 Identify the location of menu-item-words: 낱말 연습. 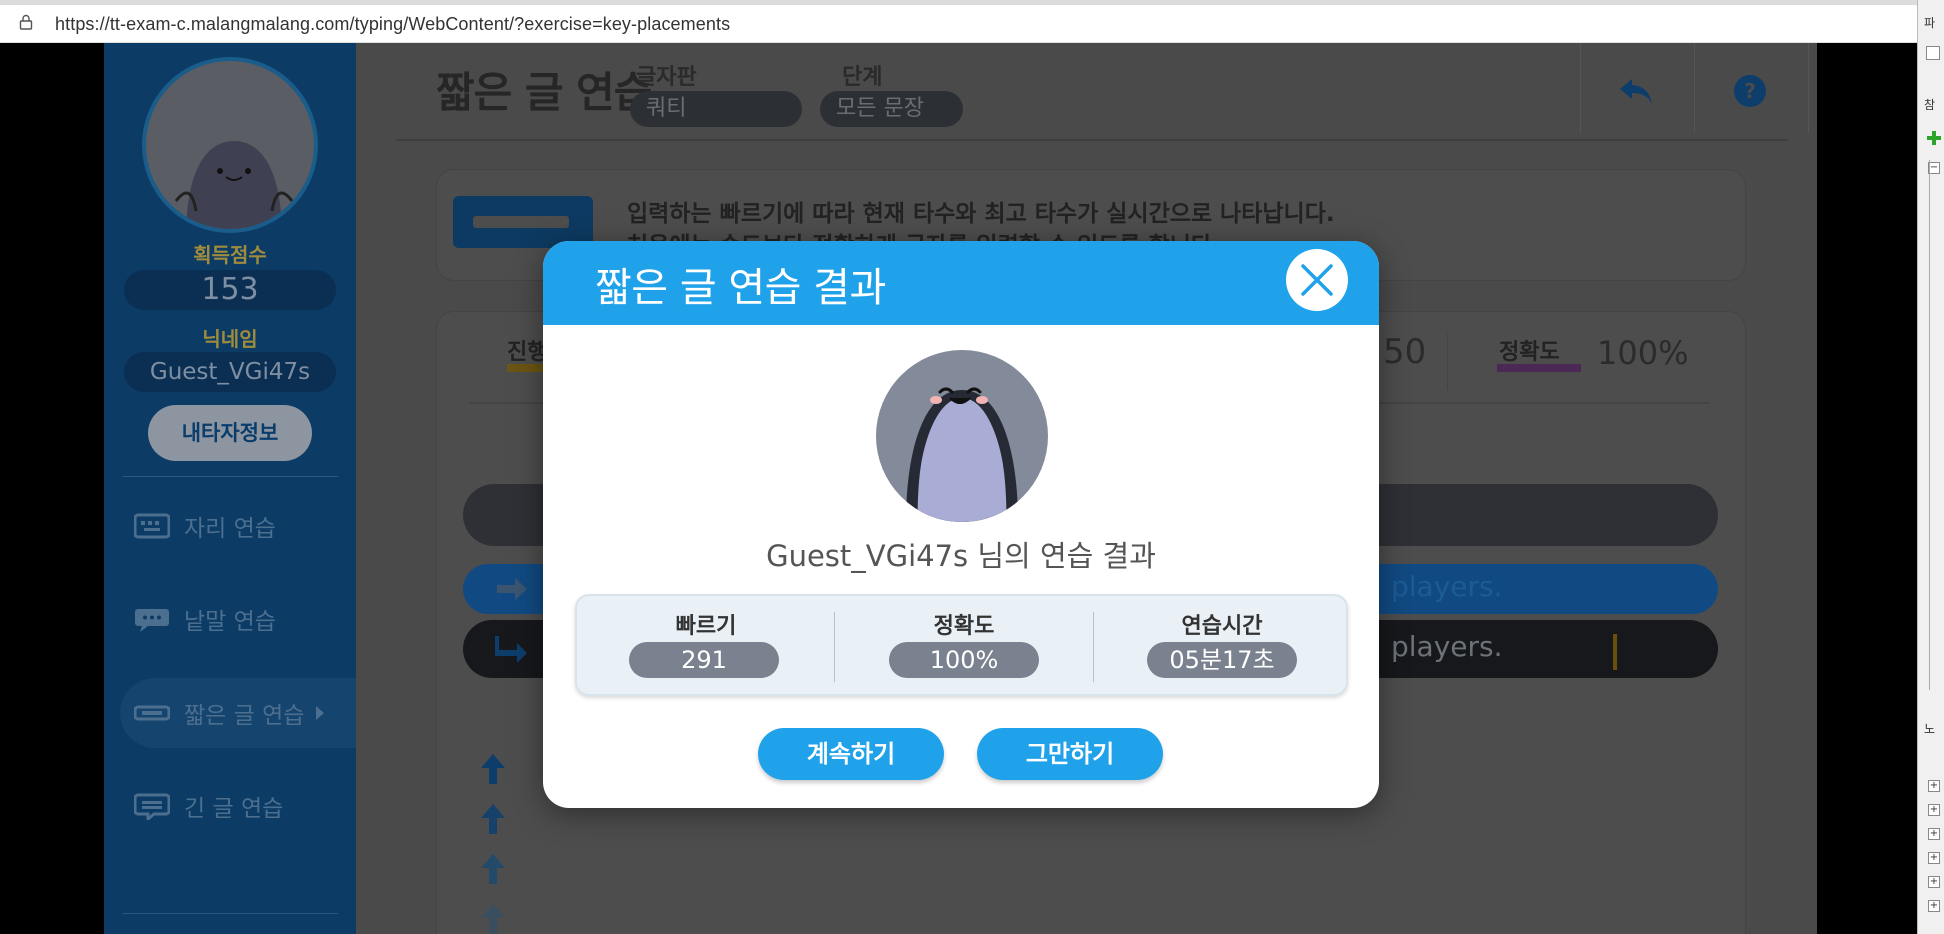
(230, 619).